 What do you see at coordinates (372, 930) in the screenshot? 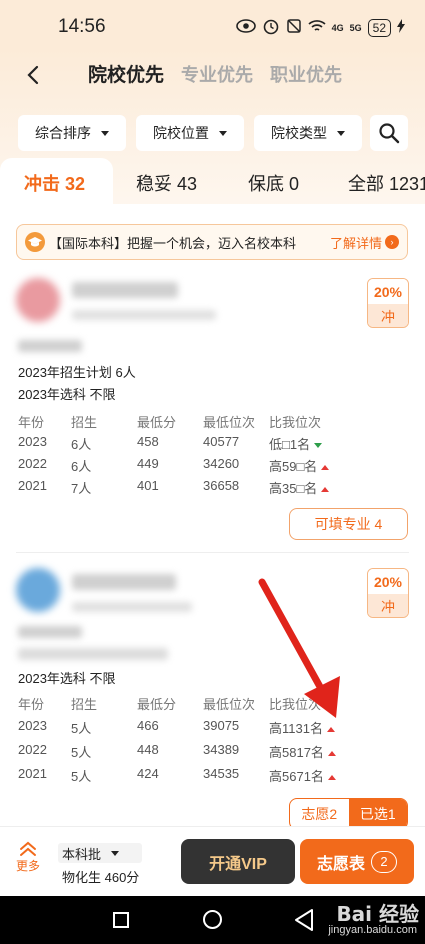
I see `watermark-url: jingyan.baidu.com` at bounding box center [372, 930].